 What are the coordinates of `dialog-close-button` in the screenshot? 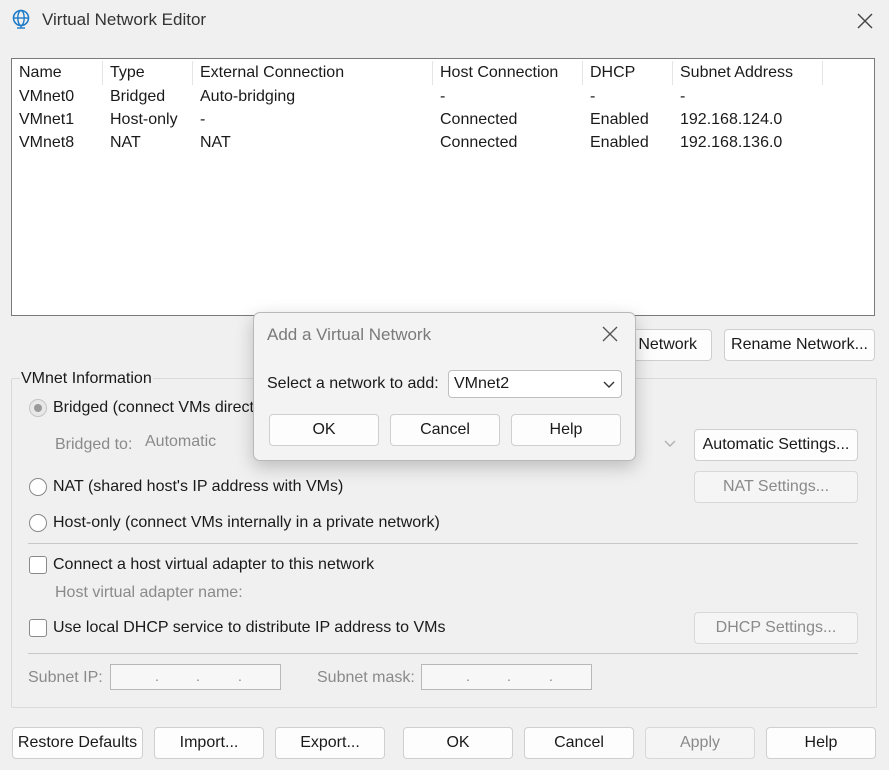 It's located at (610, 334).